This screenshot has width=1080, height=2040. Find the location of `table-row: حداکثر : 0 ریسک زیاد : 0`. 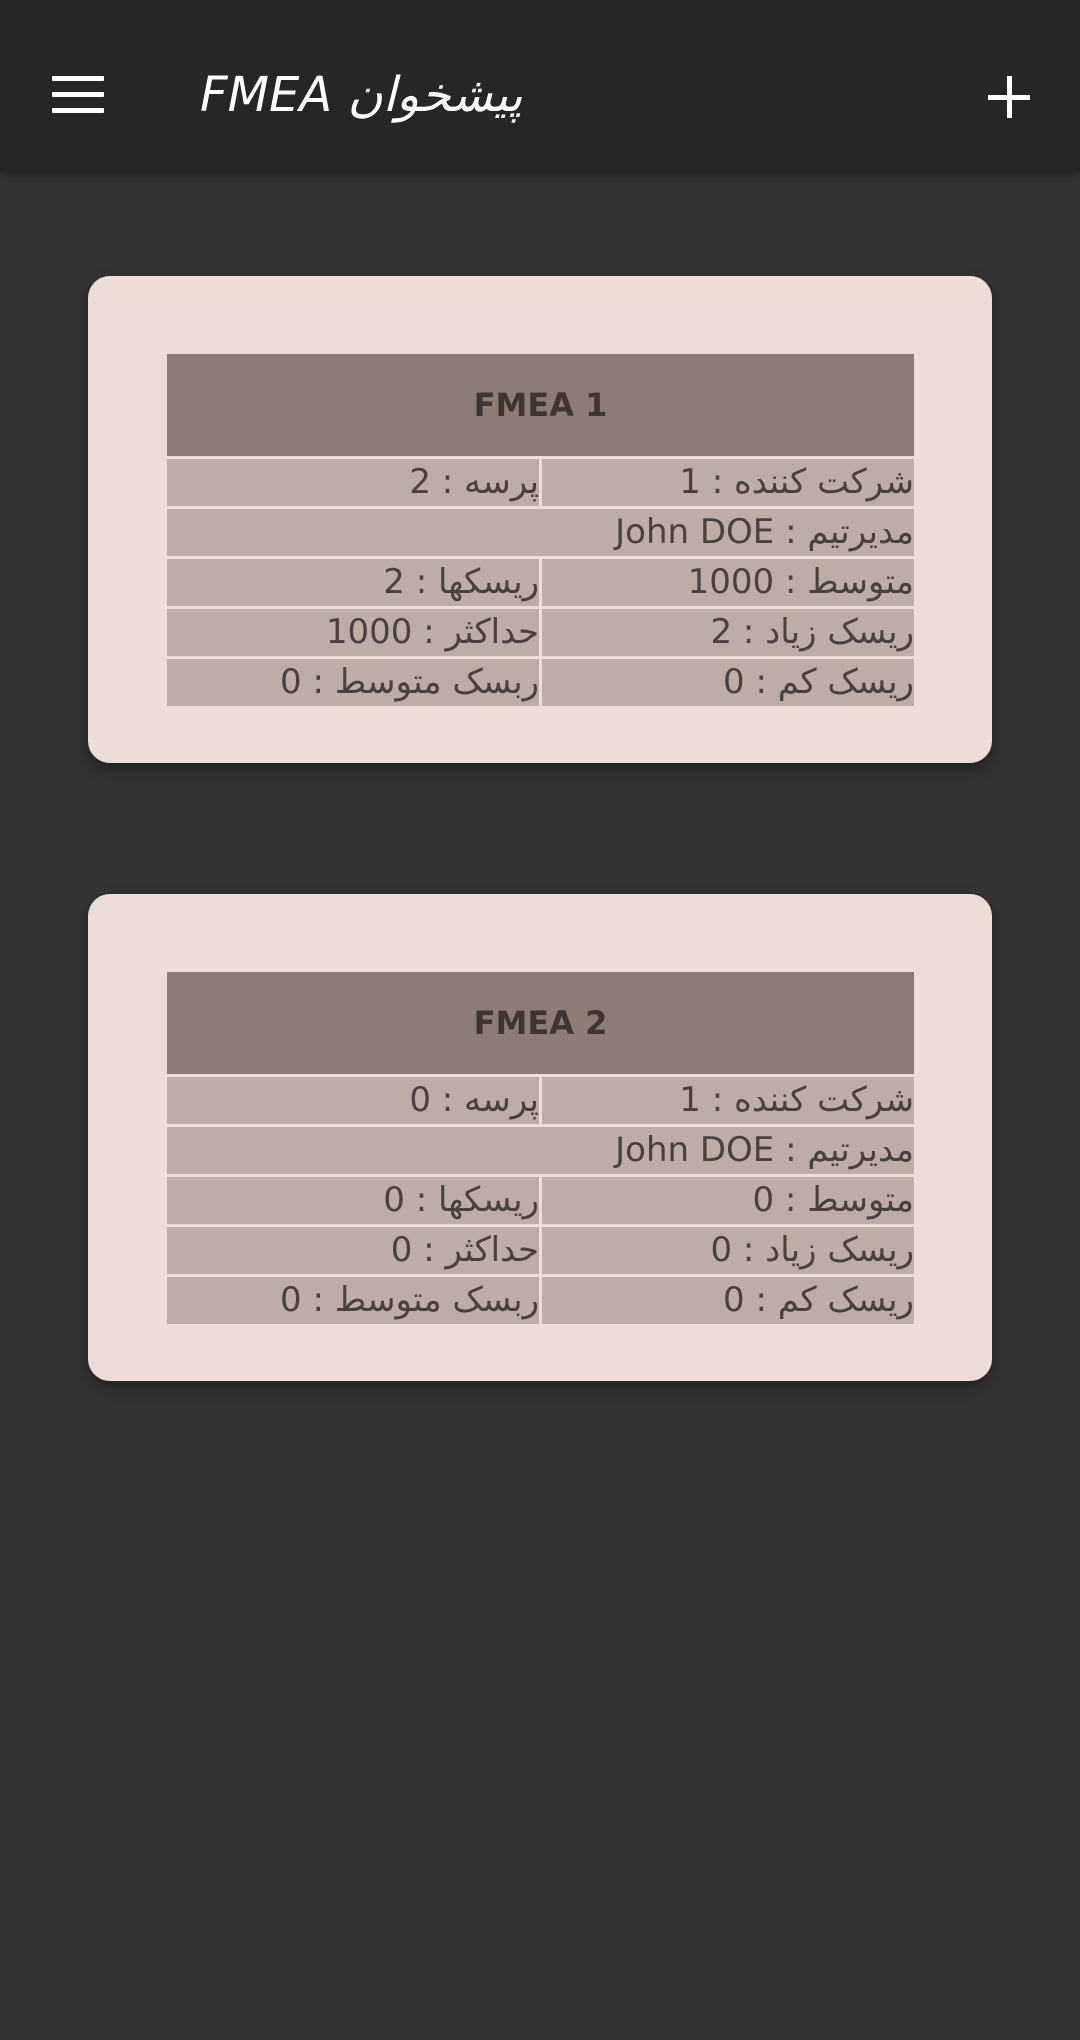

table-row: حداکثر : 0 ریسک زیاد : 0 is located at coordinates (540, 1250).